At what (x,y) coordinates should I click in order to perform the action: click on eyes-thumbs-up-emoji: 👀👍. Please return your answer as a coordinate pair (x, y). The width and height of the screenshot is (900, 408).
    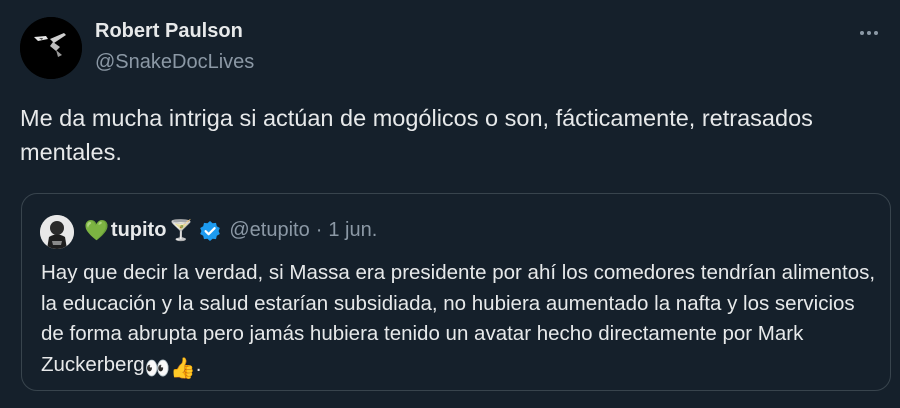
    Looking at the image, I should click on (170, 368).